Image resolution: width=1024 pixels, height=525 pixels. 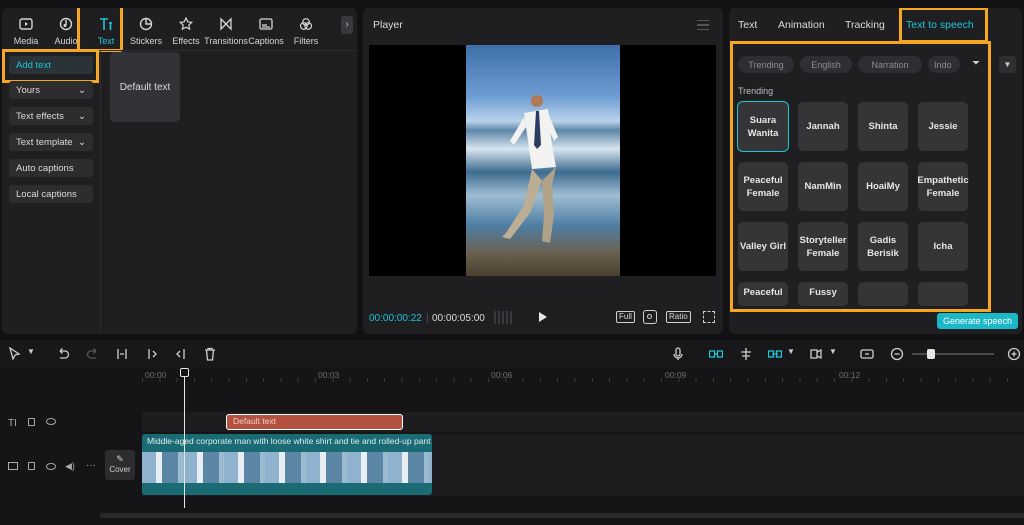 I want to click on side-text-effects: Text effects ⌄, so click(x=51, y=116).